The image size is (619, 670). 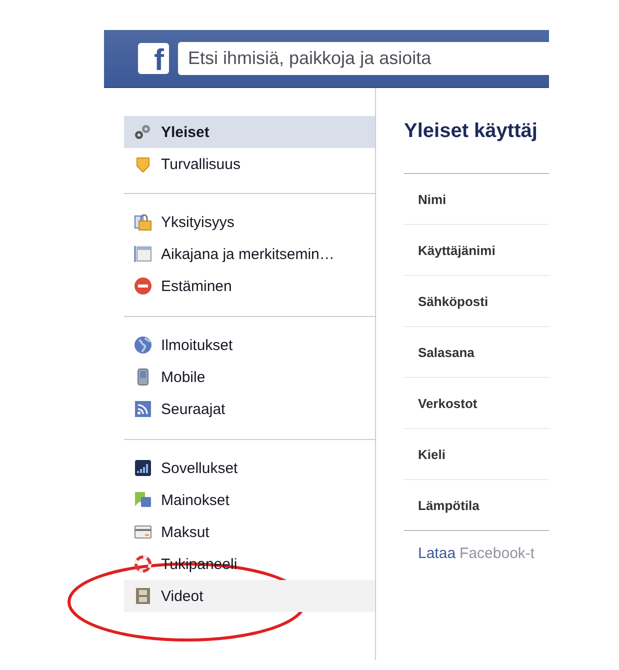 What do you see at coordinates (448, 403) in the screenshot?
I see `setting-label: Verkostot` at bounding box center [448, 403].